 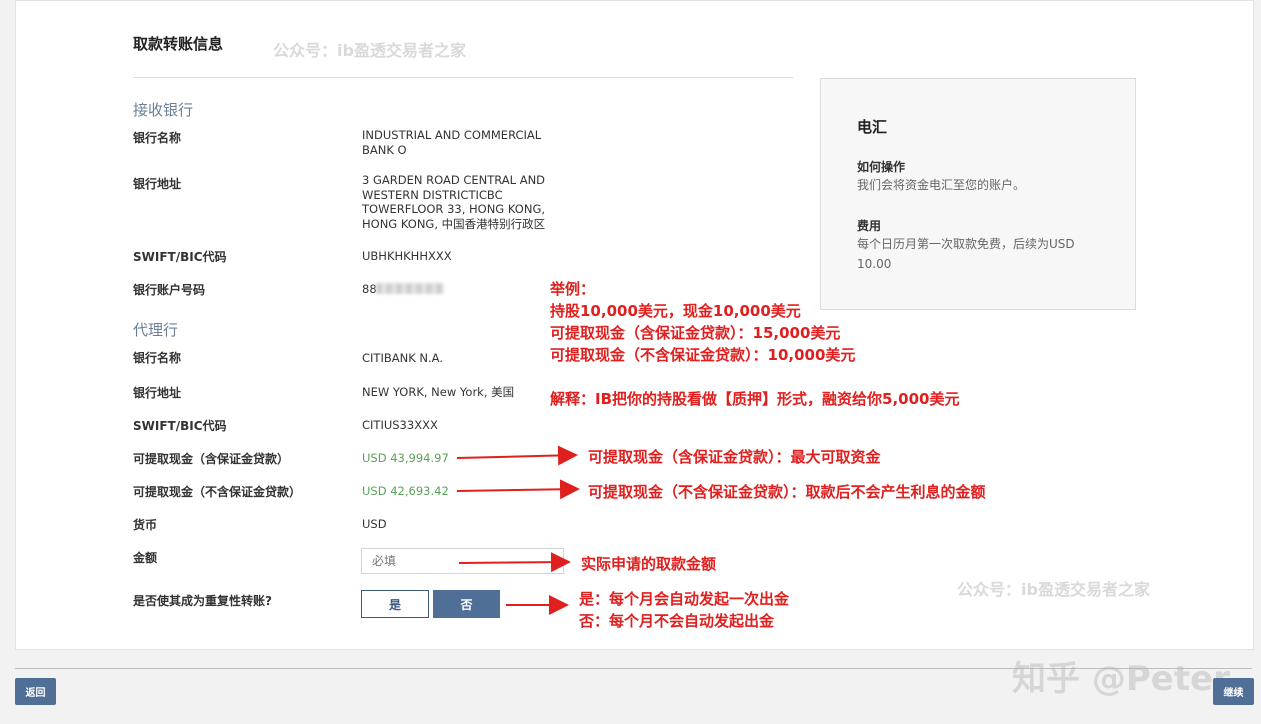 I want to click on continue-button: 继续, so click(x=1233, y=691).